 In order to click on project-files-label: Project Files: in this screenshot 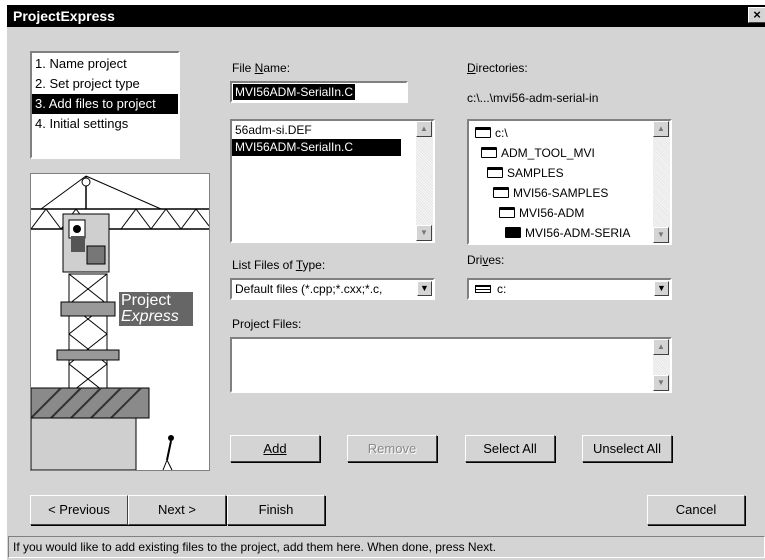, I will do `click(267, 324)`.